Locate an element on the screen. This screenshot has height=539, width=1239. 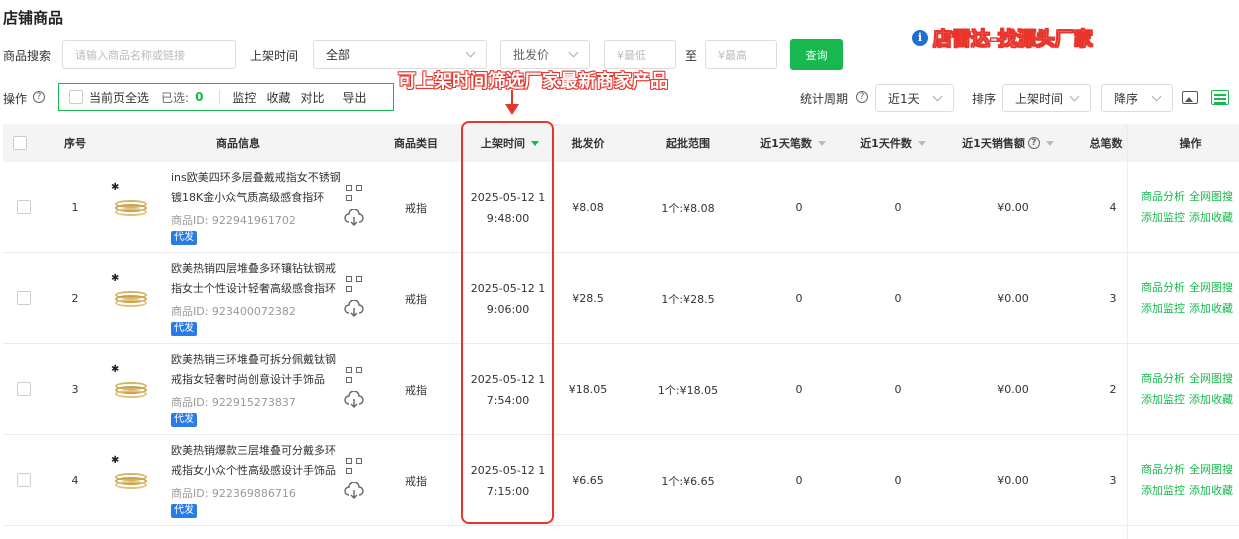
day-pieces: 0 is located at coordinates (898, 480).